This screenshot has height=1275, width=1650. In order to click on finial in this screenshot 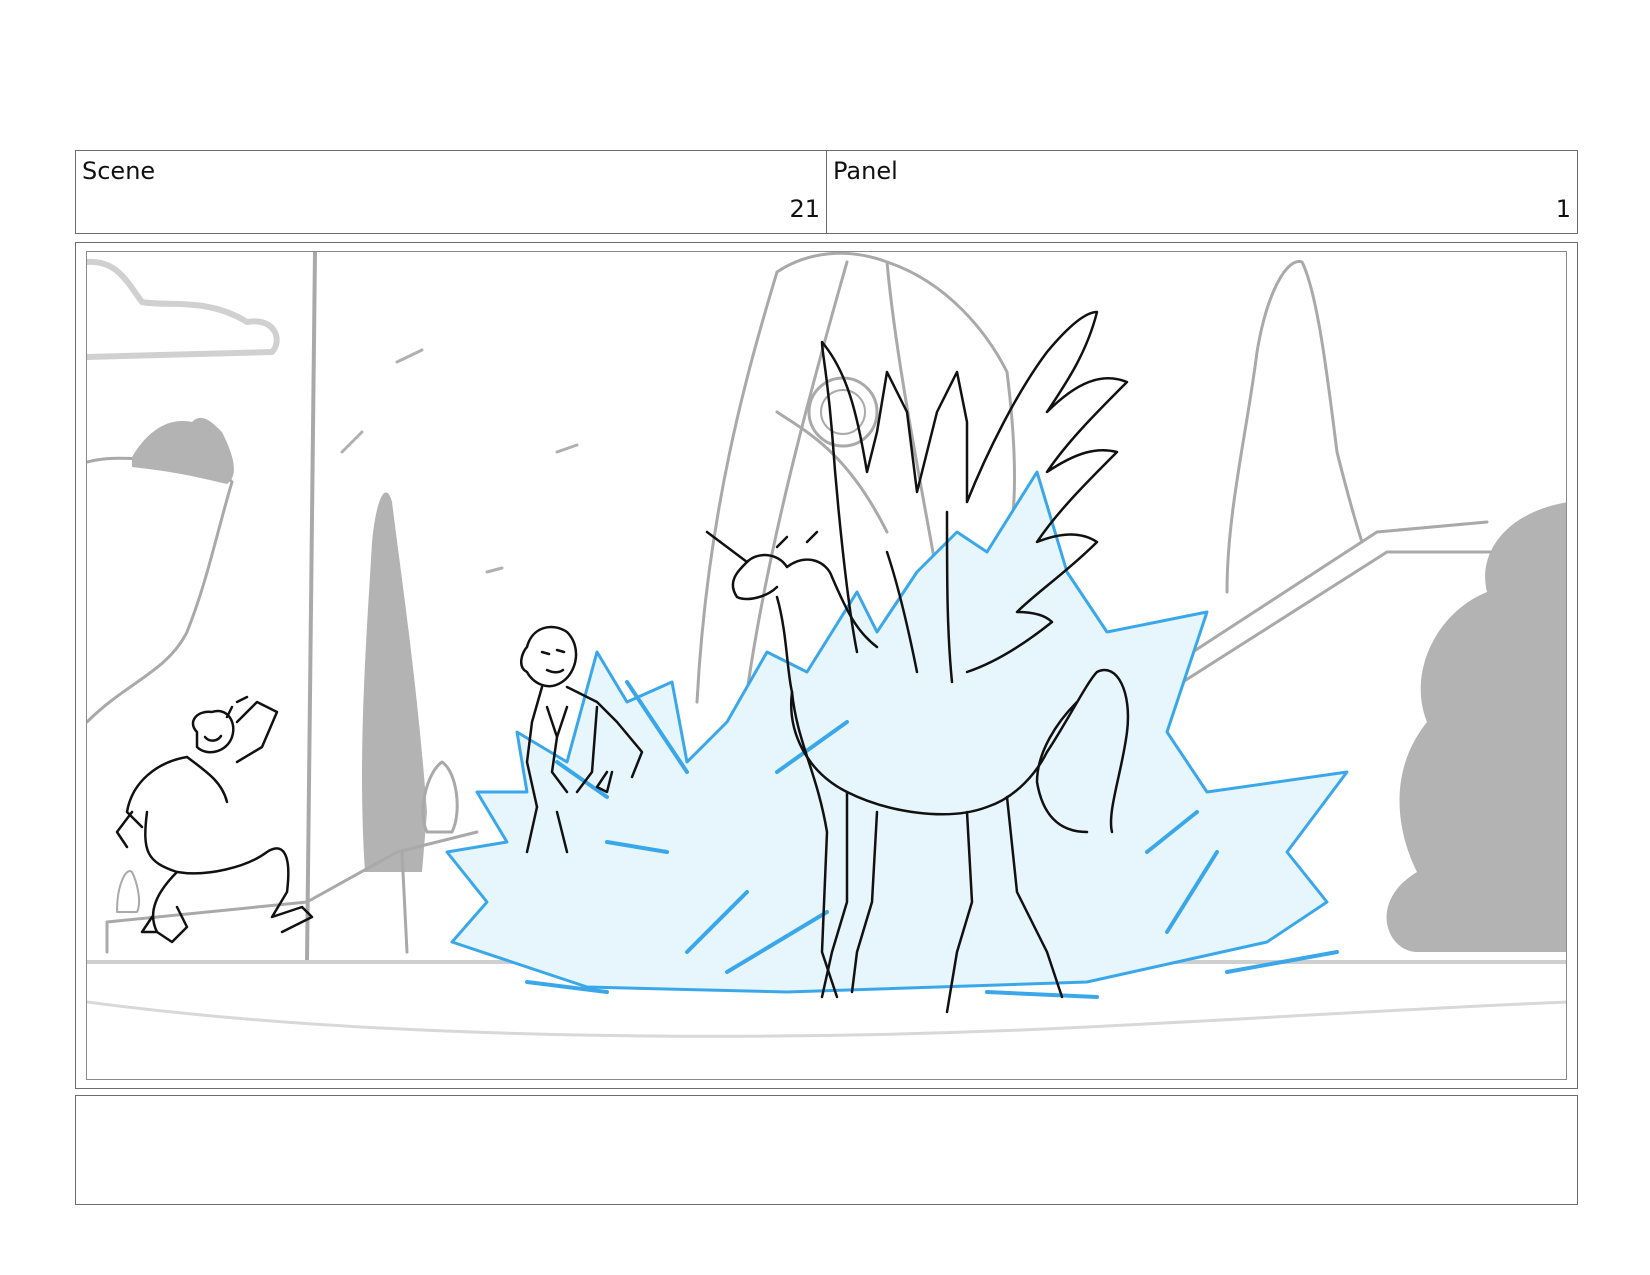, I will do `click(440, 797)`.